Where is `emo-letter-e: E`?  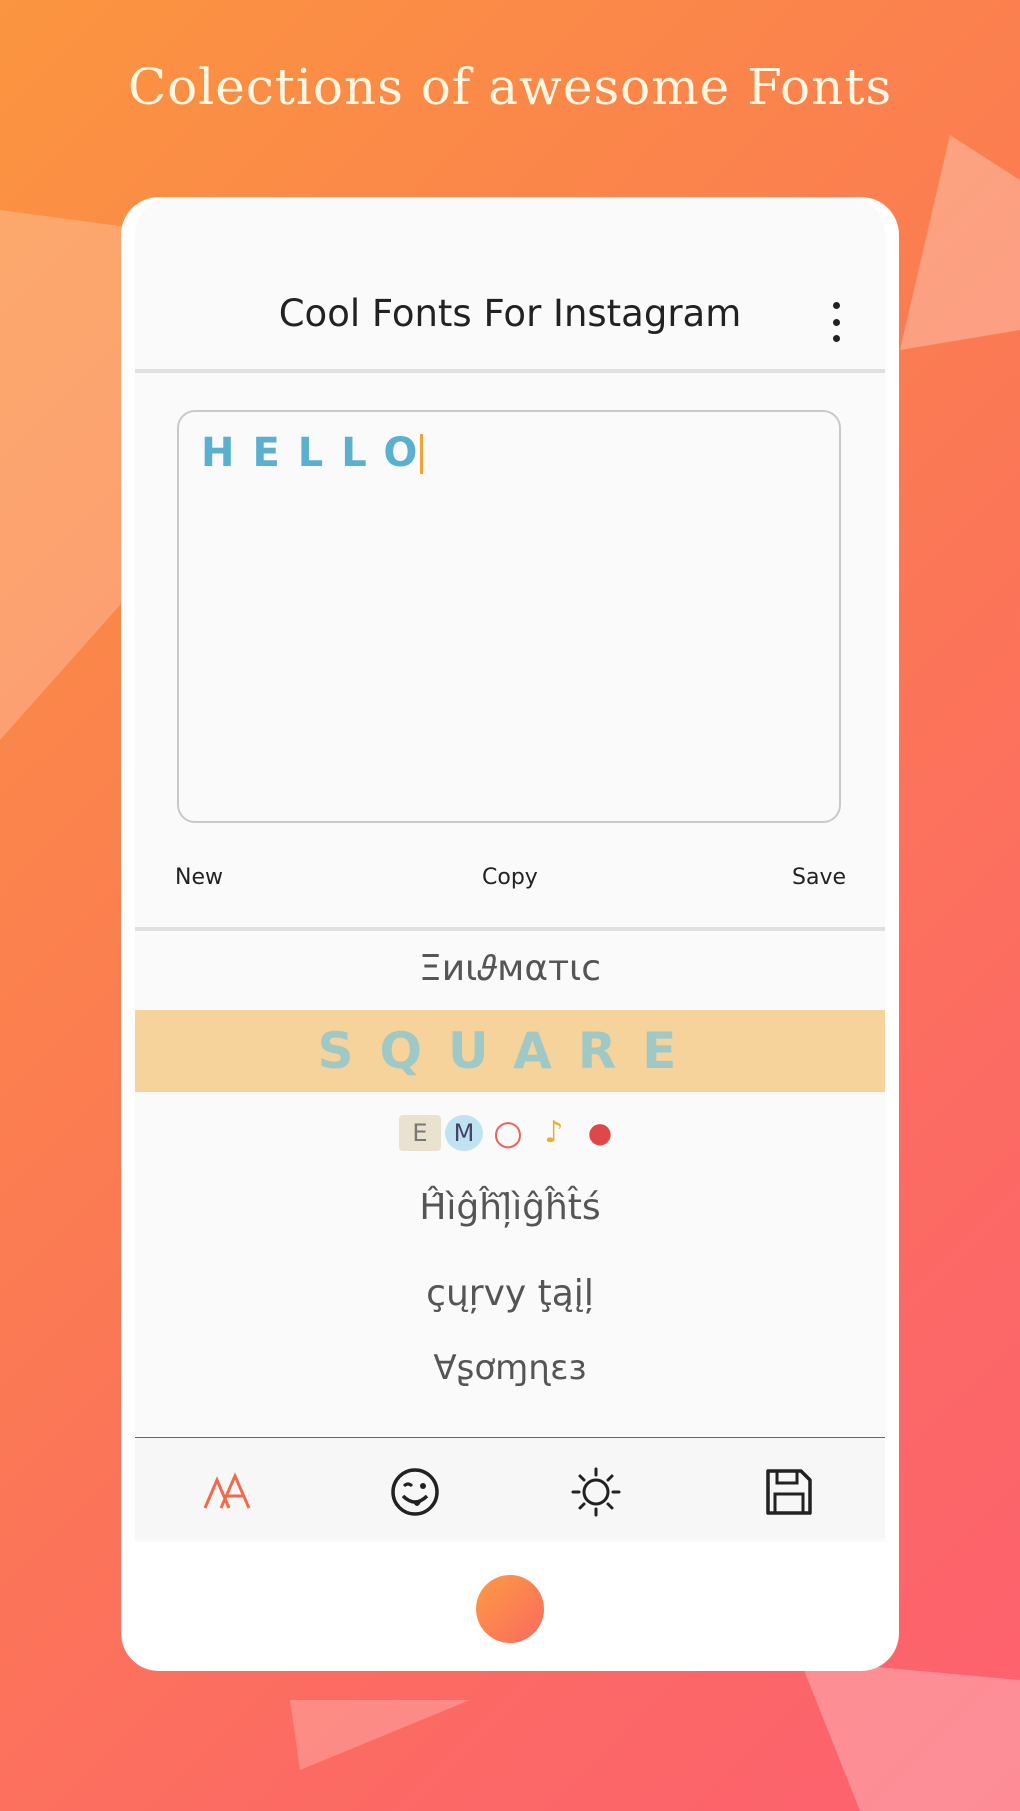 emo-letter-e: E is located at coordinates (420, 1132).